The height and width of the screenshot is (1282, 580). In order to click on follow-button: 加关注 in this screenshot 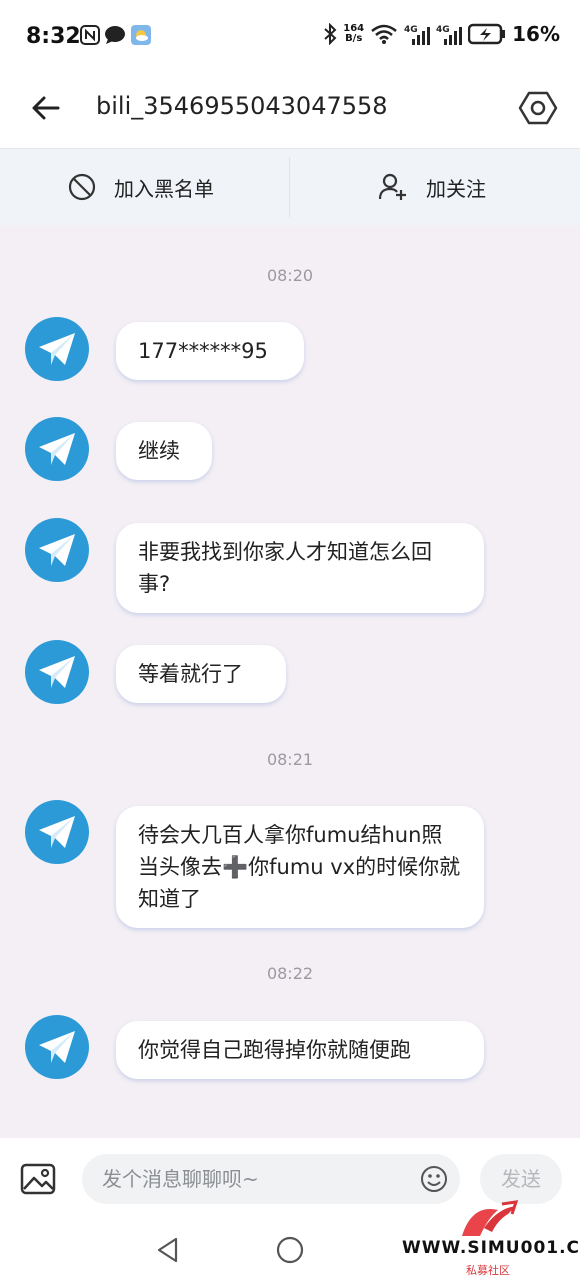, I will do `click(432, 187)`.